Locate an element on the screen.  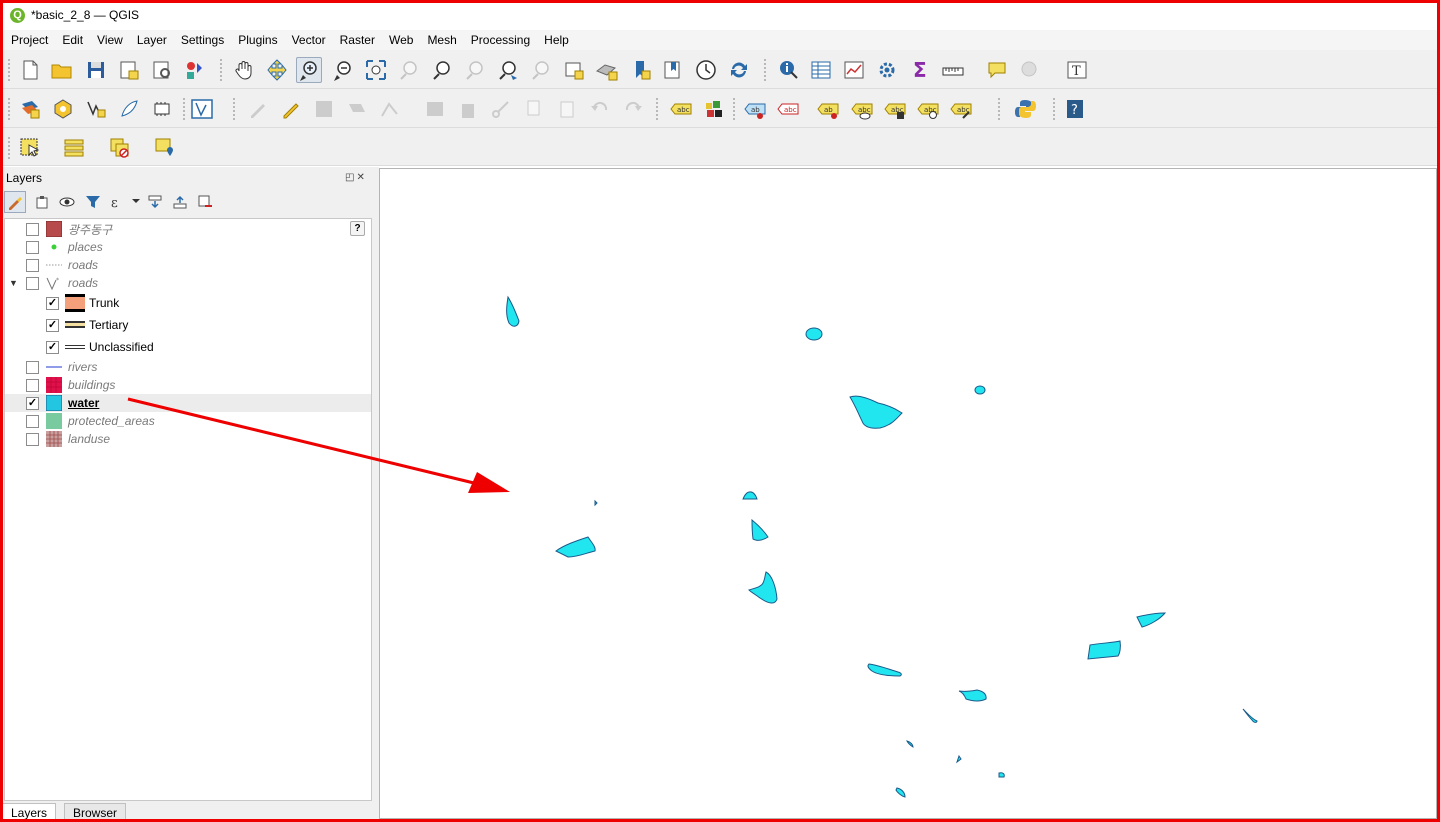
menu-edit: Edit is located at coordinates (72, 40).